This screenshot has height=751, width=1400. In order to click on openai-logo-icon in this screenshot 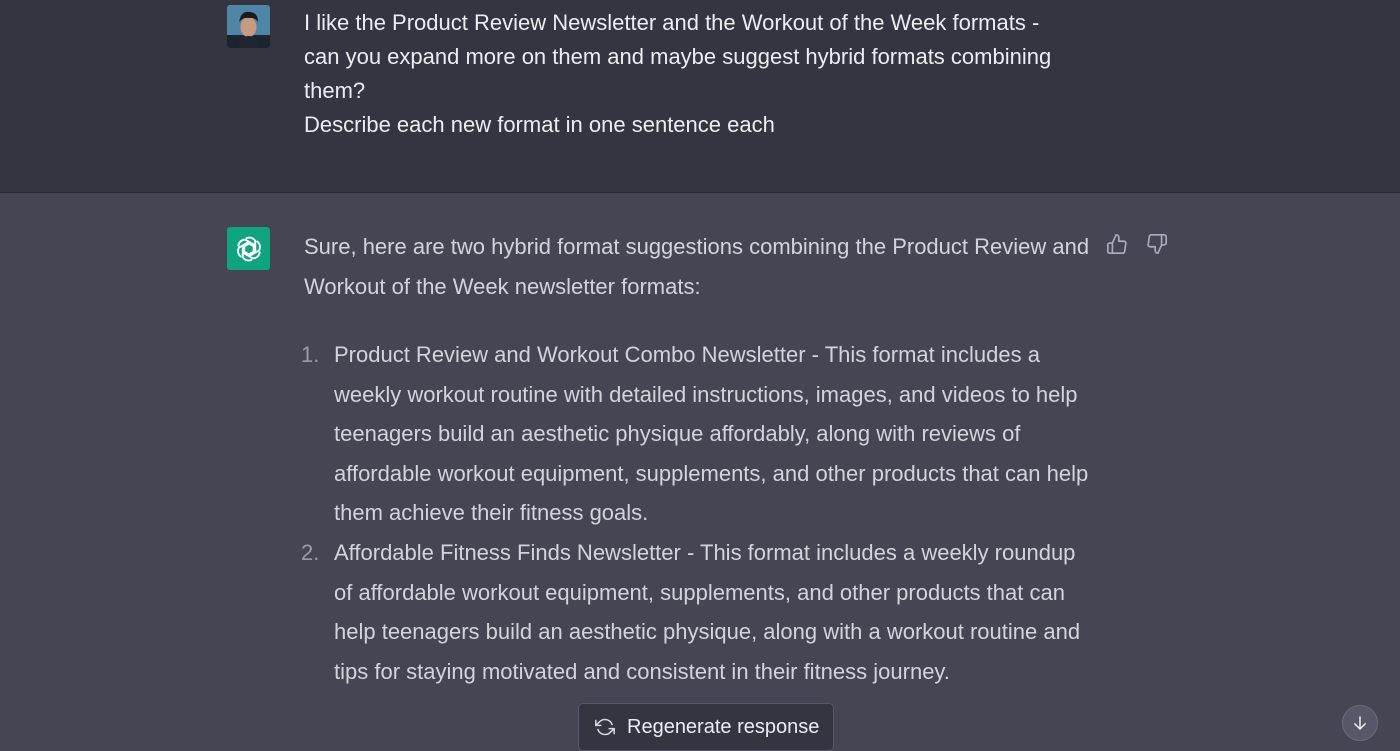, I will do `click(248, 248)`.